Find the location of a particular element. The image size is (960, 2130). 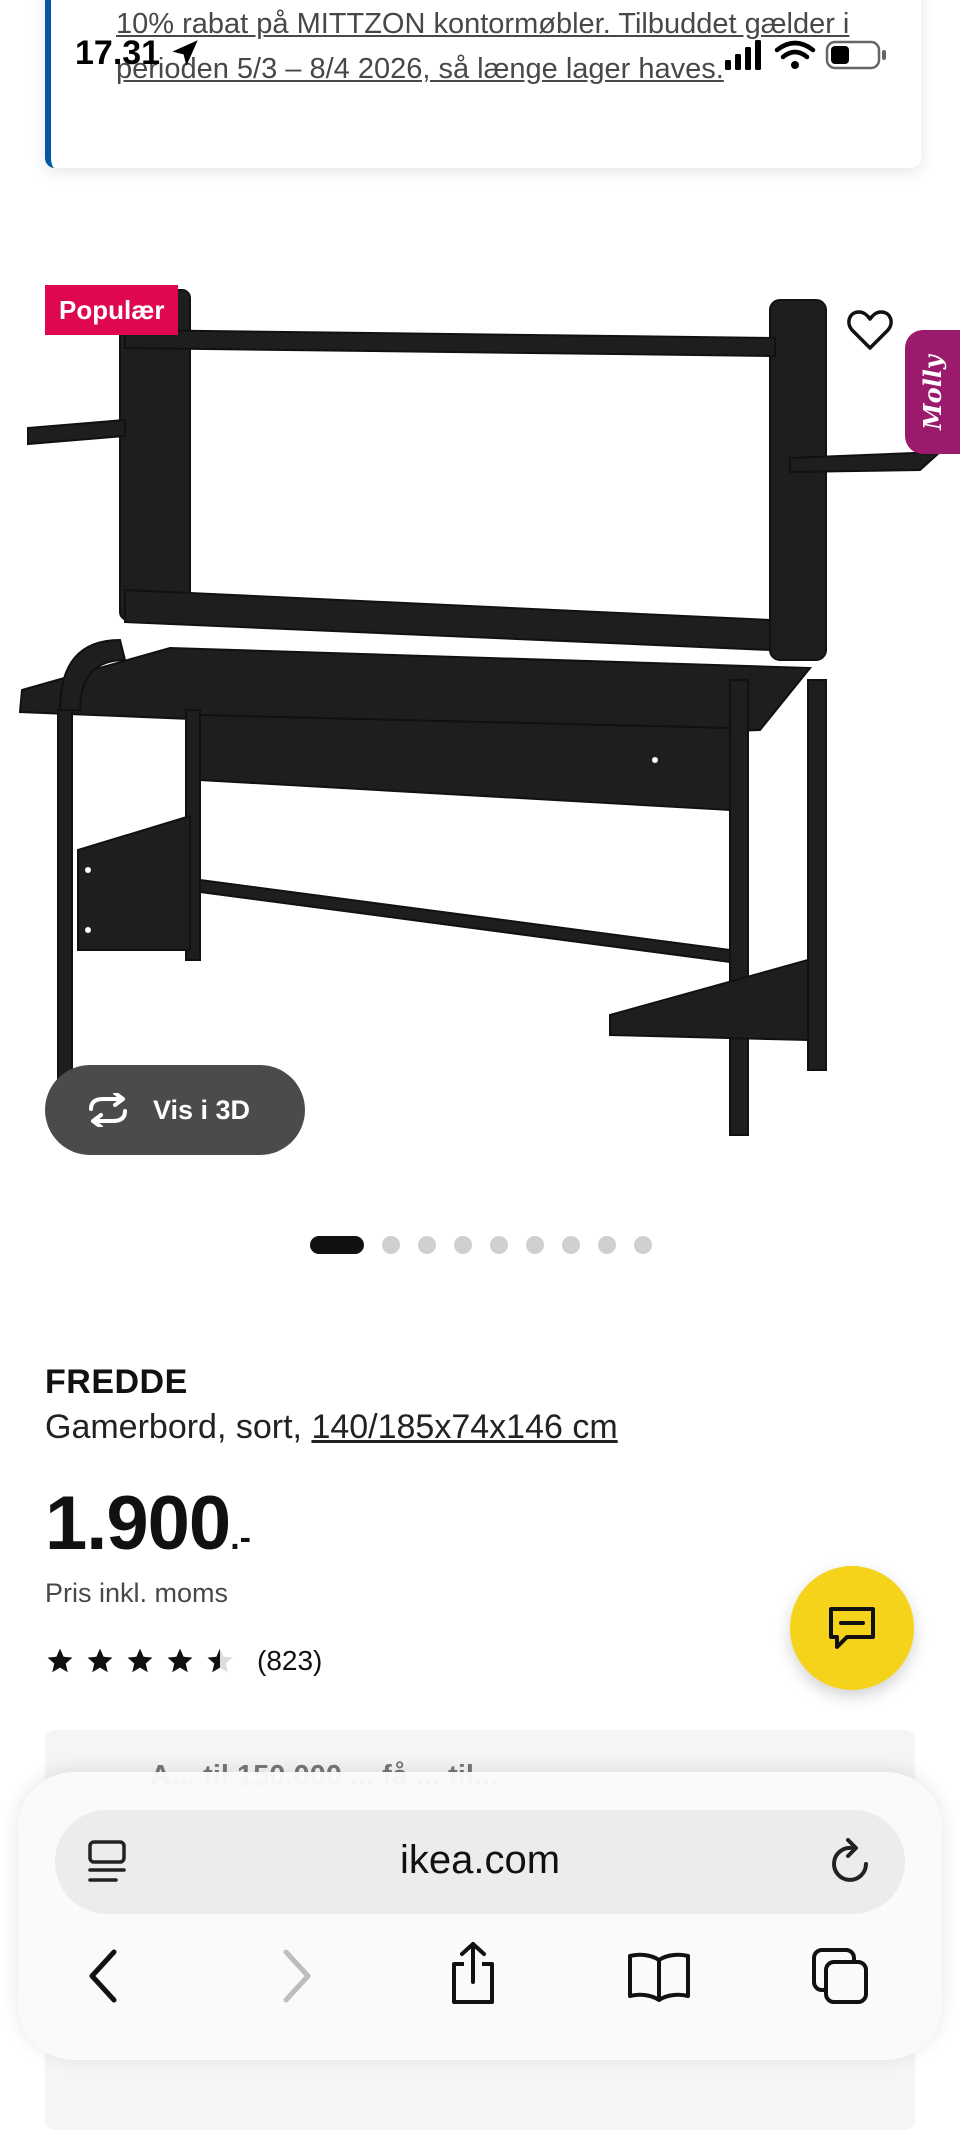

address-url: ikea.com is located at coordinates (480, 1860).